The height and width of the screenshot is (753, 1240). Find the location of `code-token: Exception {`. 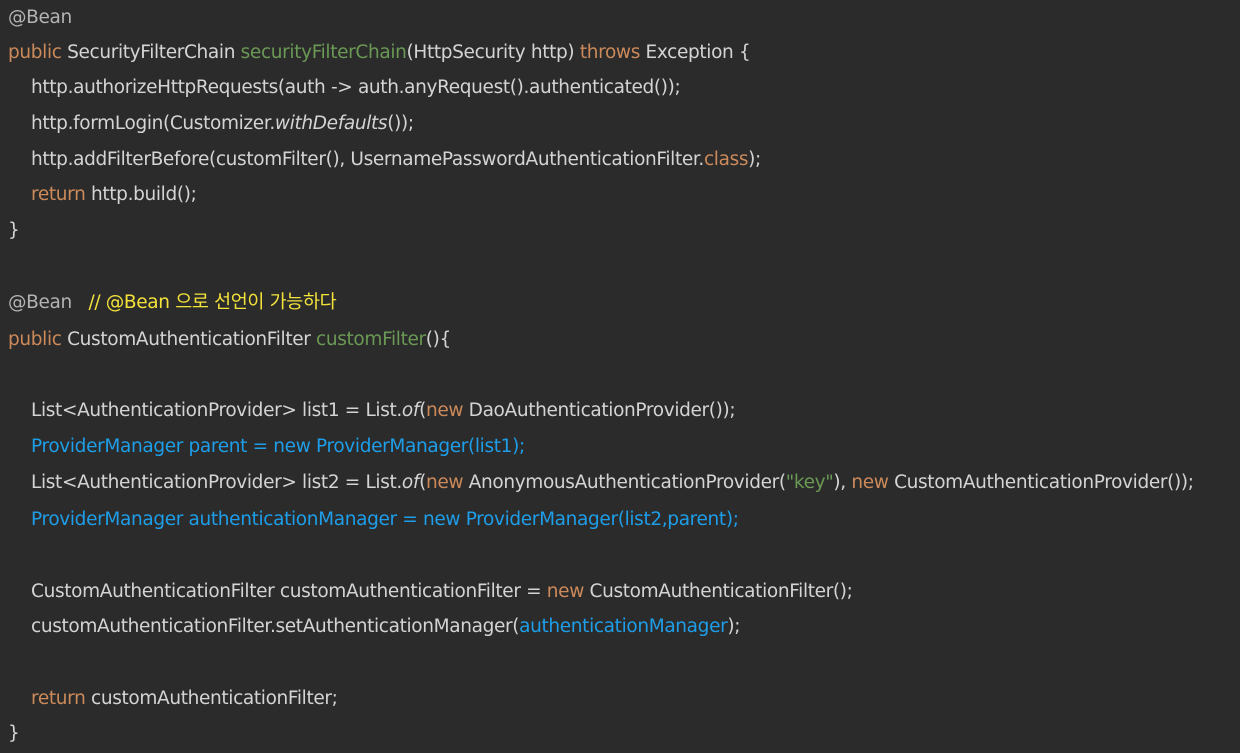

code-token: Exception { is located at coordinates (695, 52).